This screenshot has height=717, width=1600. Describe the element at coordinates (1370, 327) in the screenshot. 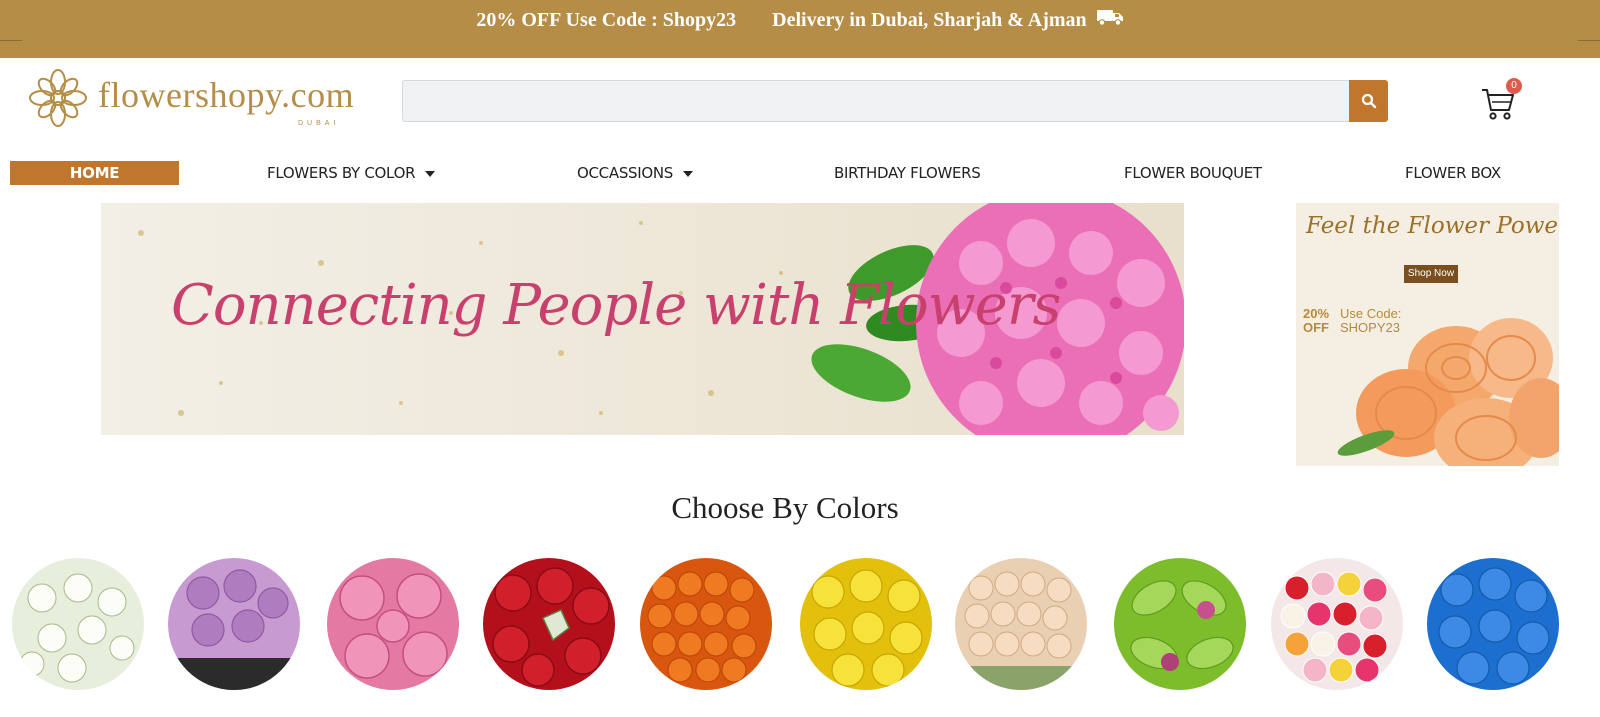

I see `side-promo-code-value: SHOPY23` at that location.